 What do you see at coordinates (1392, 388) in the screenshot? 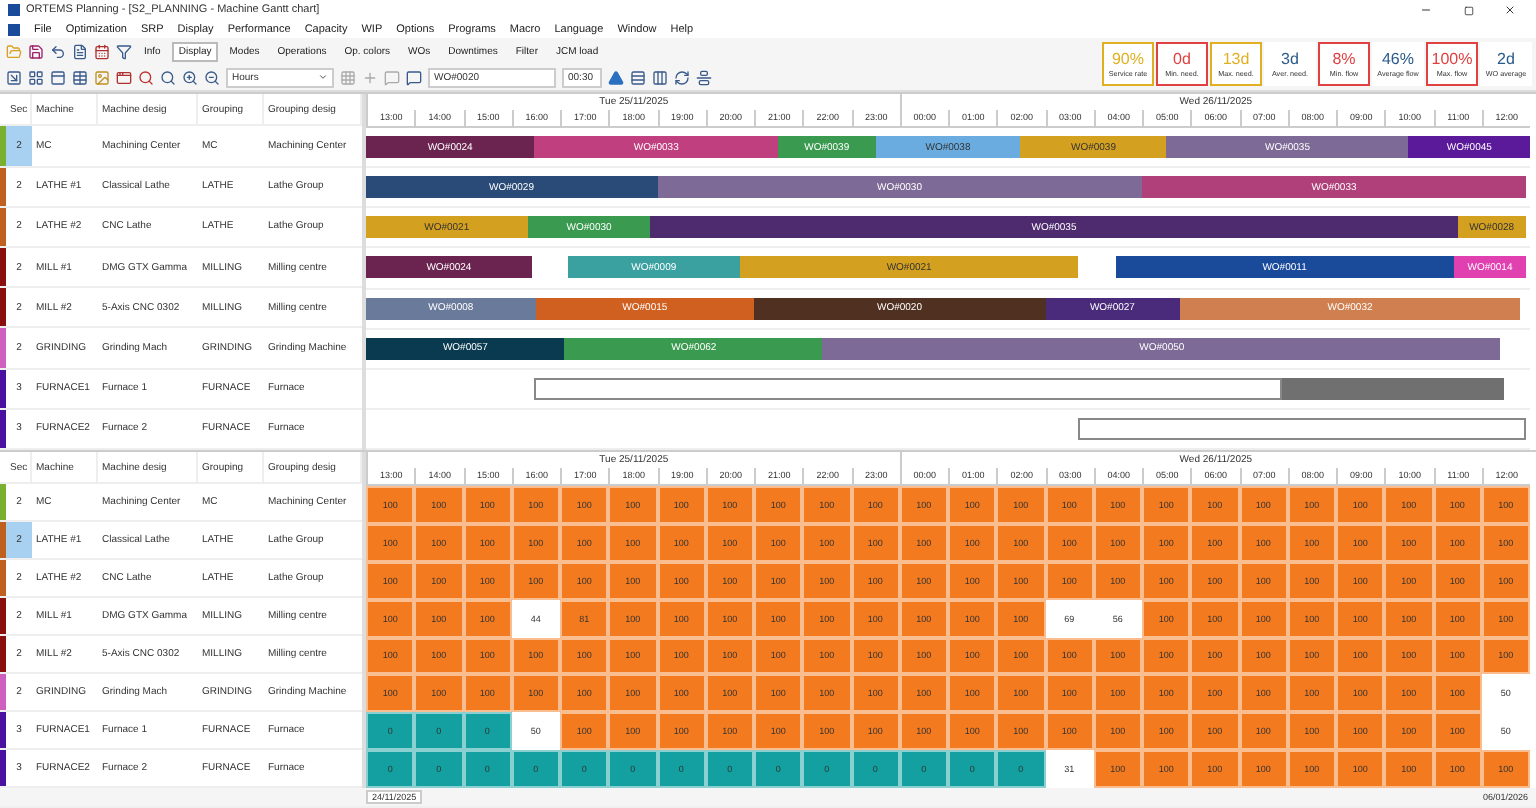
I see `downtime-bar` at bounding box center [1392, 388].